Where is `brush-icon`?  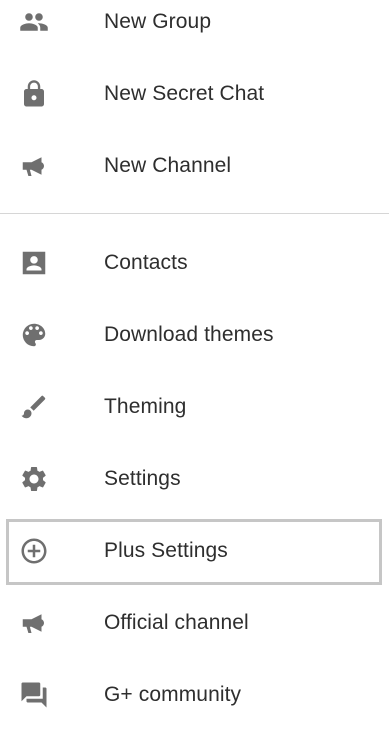 brush-icon is located at coordinates (34, 407).